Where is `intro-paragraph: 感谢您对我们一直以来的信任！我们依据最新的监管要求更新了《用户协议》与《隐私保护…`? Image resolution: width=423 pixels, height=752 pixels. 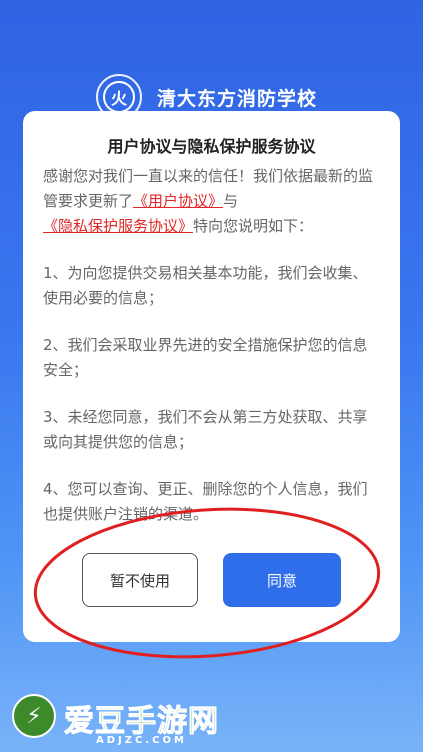
intro-paragraph: 感谢您对我们一直以来的信任！我们依据最新的监管要求更新了《用户协议》与《隐私保护… is located at coordinates (212, 201).